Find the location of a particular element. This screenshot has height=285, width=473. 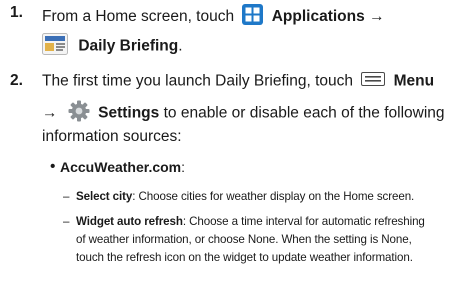

step-text: From a Home screen, touch is located at coordinates (138, 17).